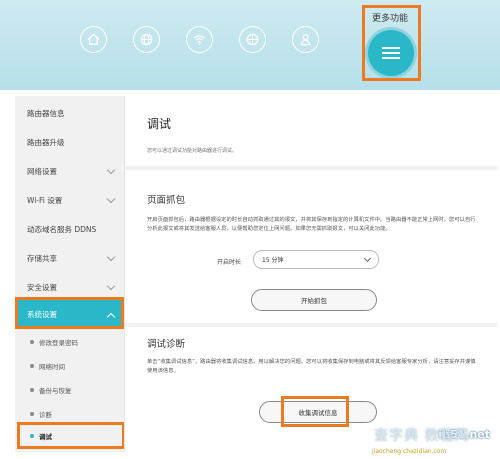 This screenshot has height=459, width=500. Describe the element at coordinates (409, 451) in the screenshot. I see `watermark-url: jiaocheng.chazidian.com` at that location.